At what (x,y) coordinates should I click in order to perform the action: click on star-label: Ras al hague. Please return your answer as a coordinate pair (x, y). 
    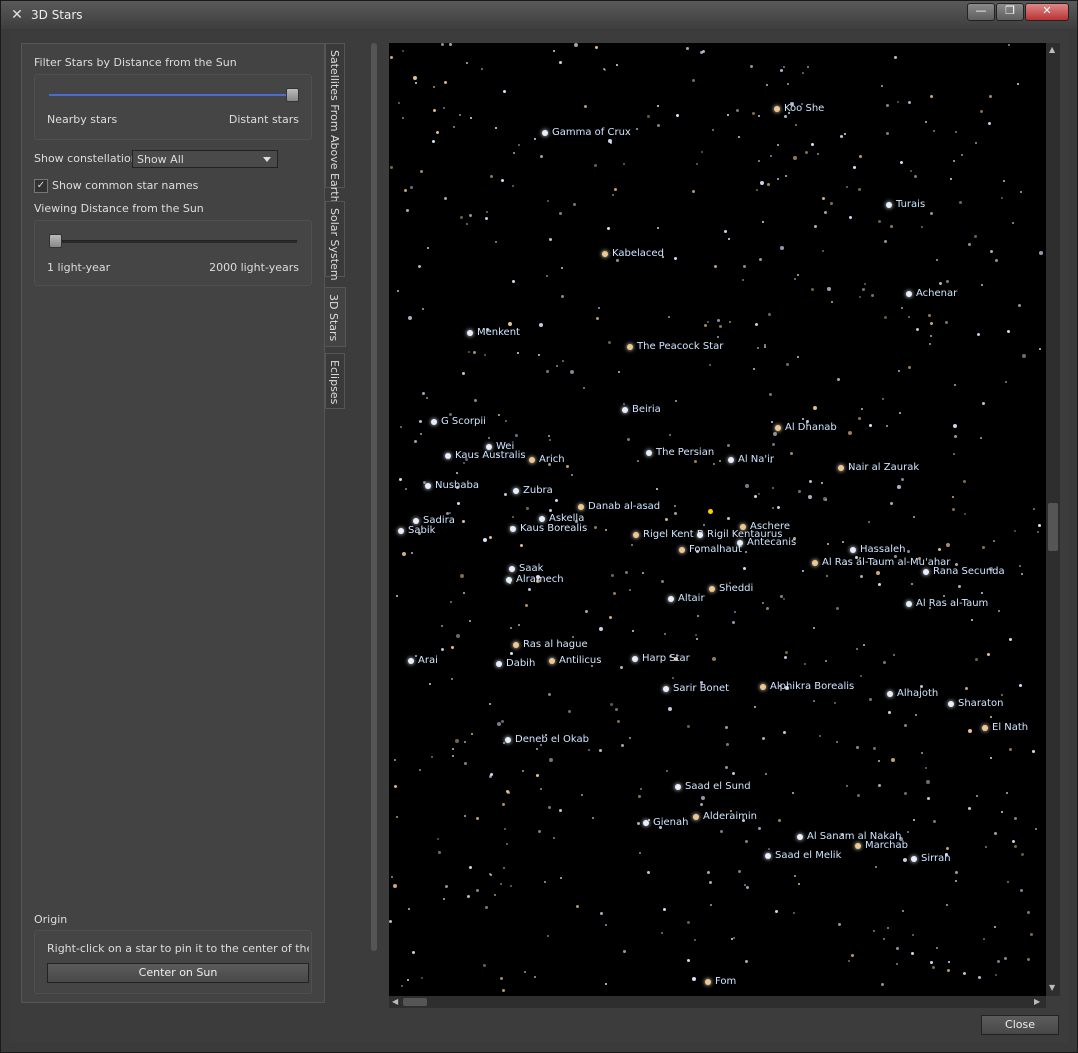
    Looking at the image, I should click on (555, 644).